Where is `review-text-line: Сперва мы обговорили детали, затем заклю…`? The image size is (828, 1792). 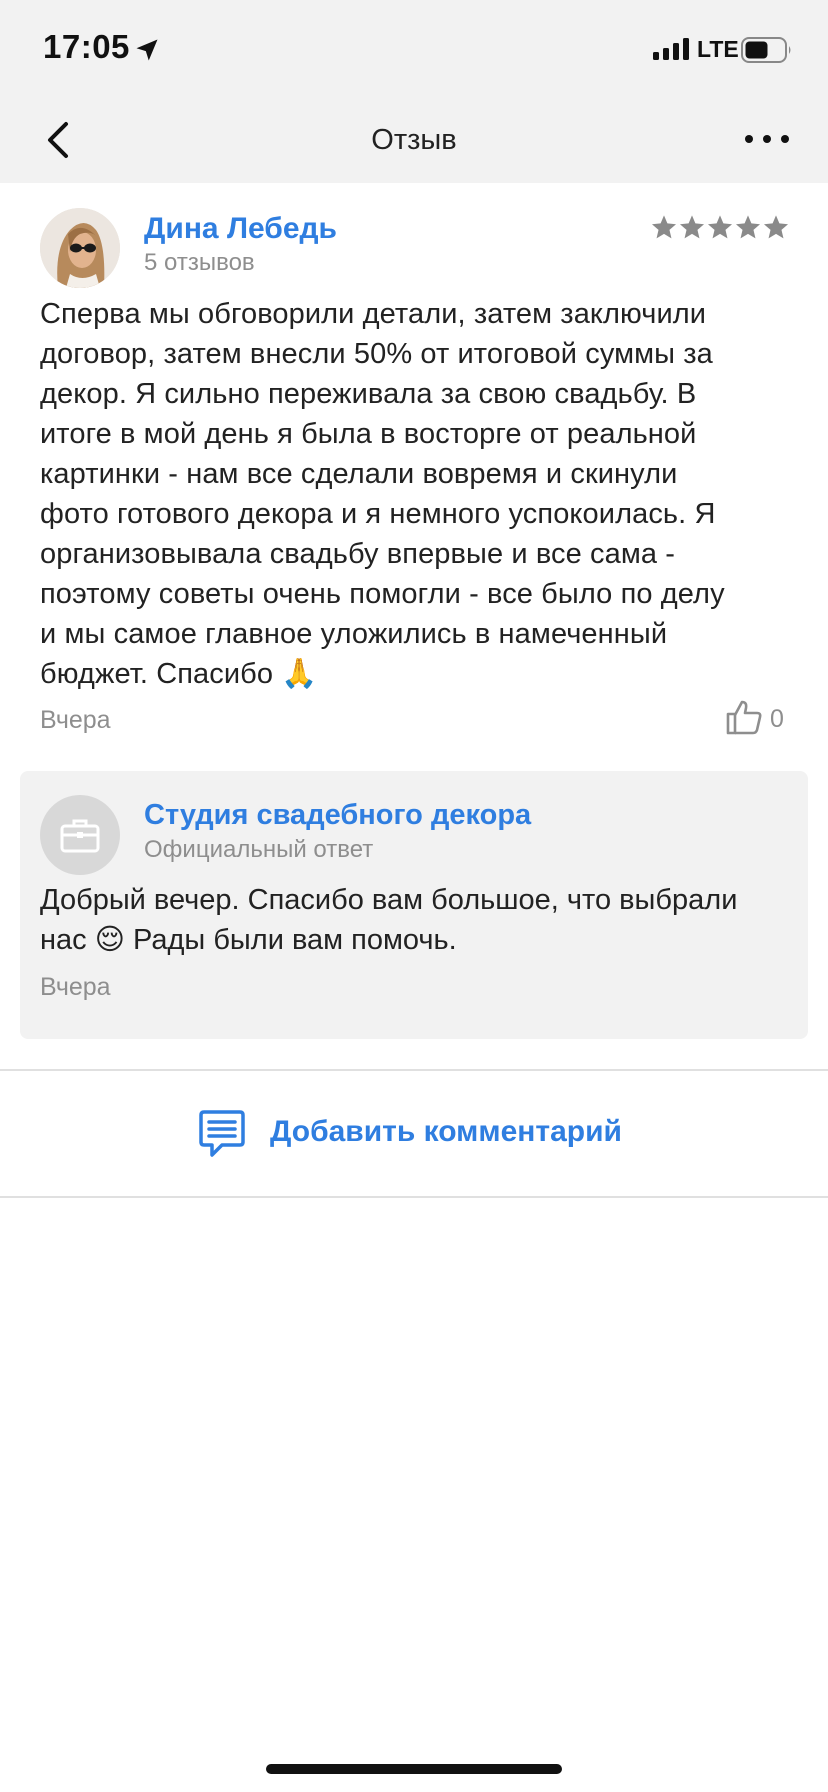 review-text-line: Сперва мы обговорили детали, затем заклю… is located at coordinates (373, 314).